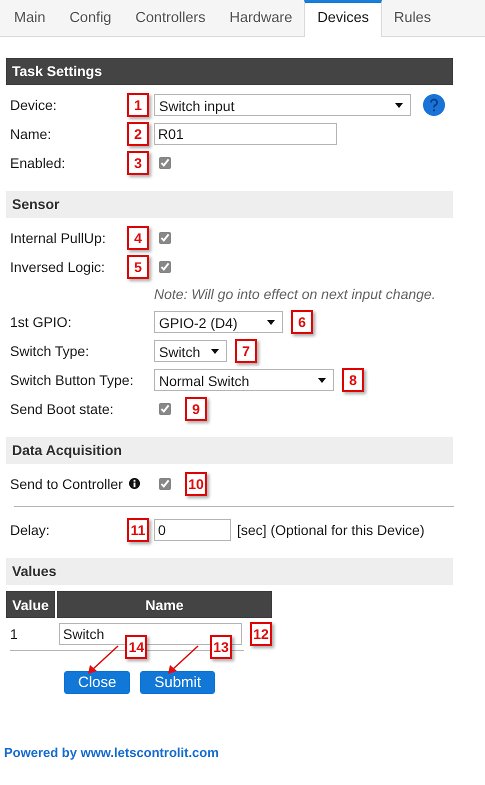 The height and width of the screenshot is (785, 485). What do you see at coordinates (30, 530) in the screenshot?
I see `field-label: Delay:` at bounding box center [30, 530].